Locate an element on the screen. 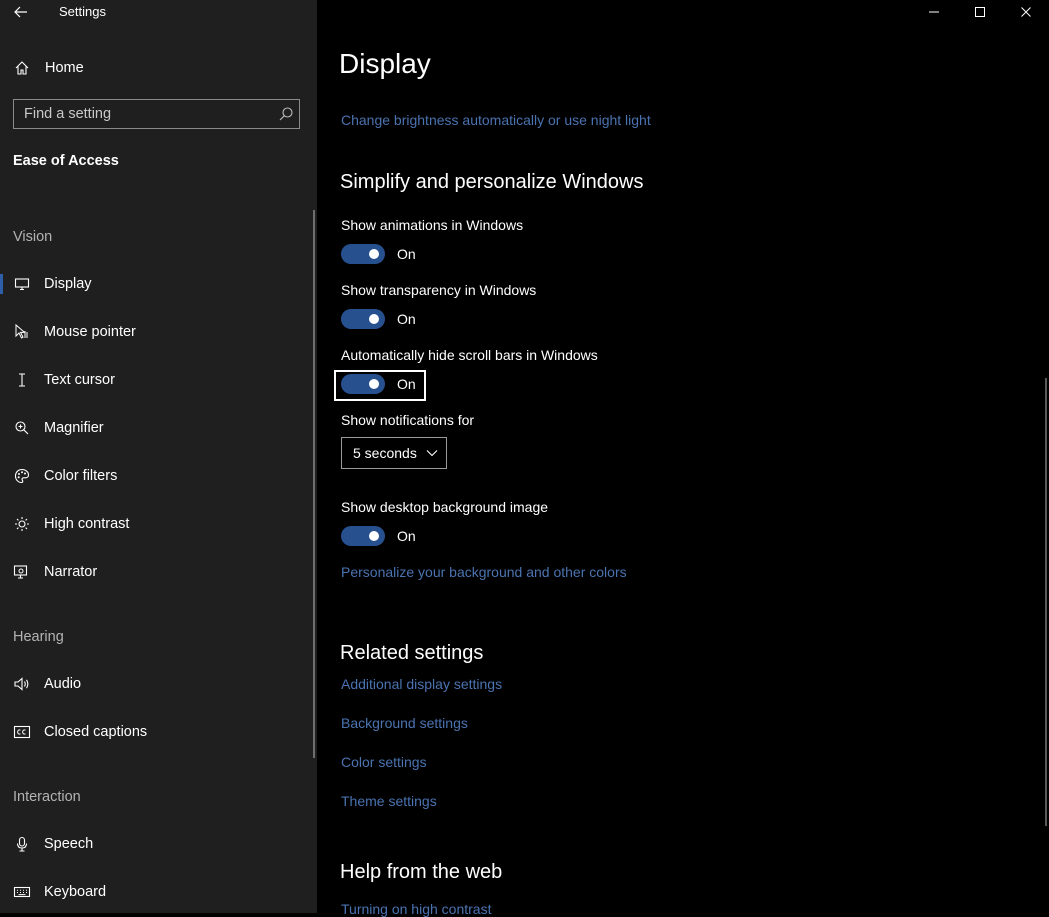 Image resolution: width=1049 pixels, height=917 pixels. sun-icon is located at coordinates (22, 524).